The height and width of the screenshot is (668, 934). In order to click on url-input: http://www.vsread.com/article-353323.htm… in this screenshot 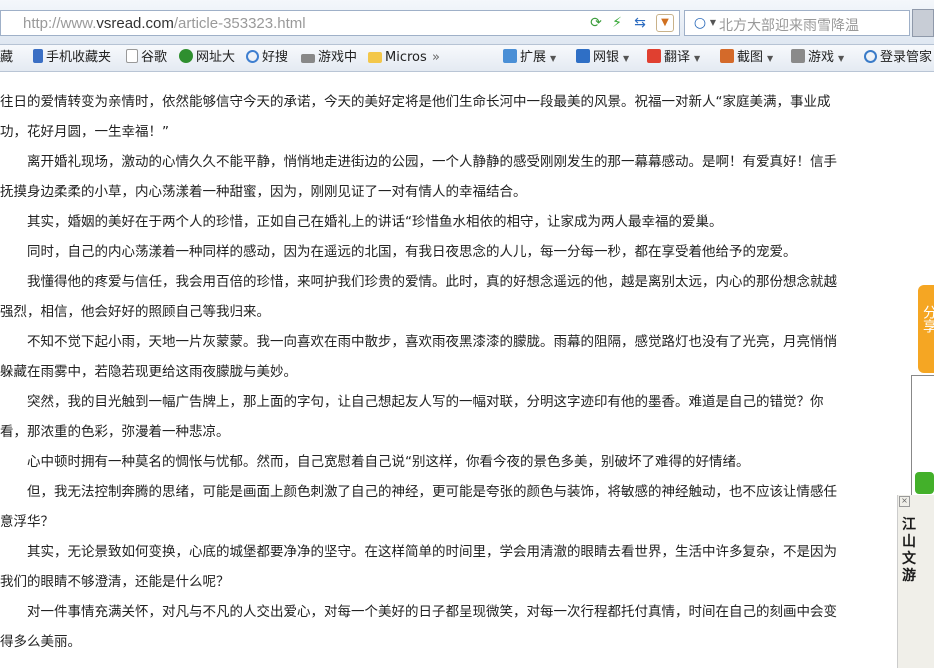, I will do `click(340, 23)`.